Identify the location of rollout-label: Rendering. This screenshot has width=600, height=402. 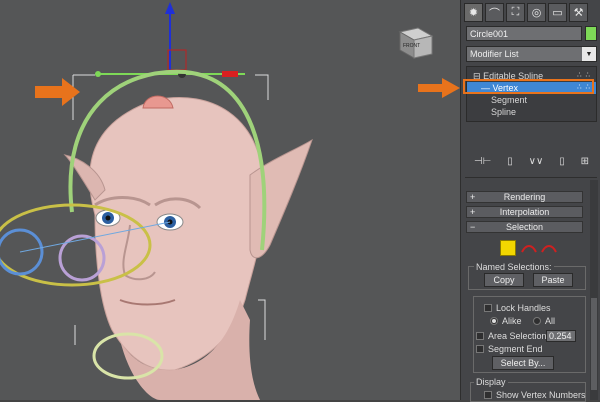
(524, 197).